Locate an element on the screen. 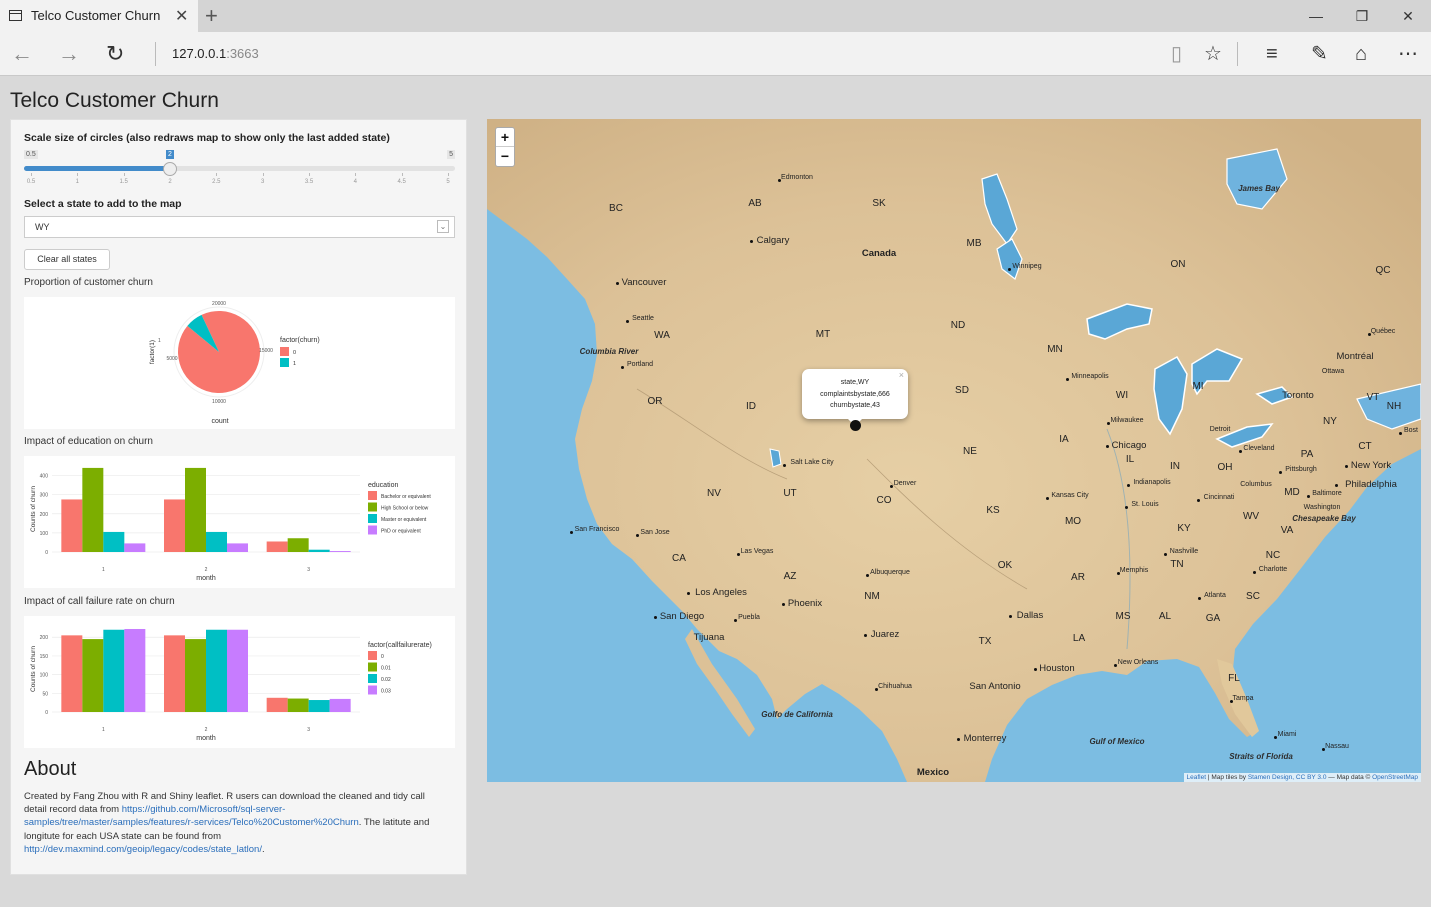 This screenshot has width=1431, height=907. map-label: Phoenix is located at coordinates (805, 603).